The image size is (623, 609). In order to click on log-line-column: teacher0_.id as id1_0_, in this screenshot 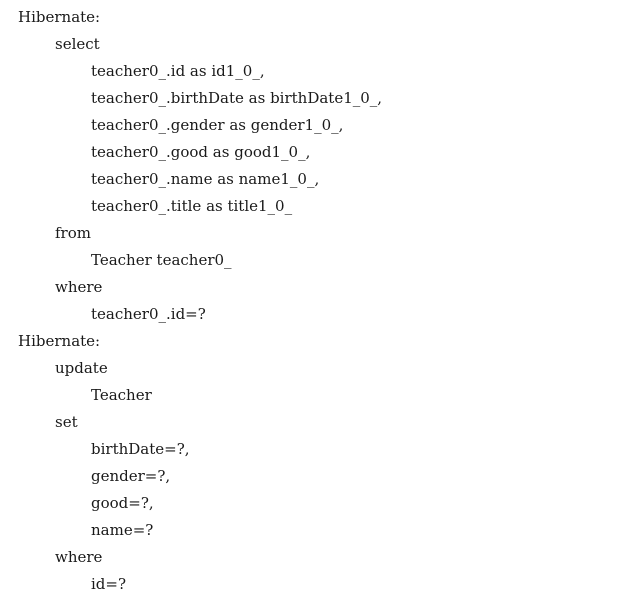, I will do `click(178, 71)`.